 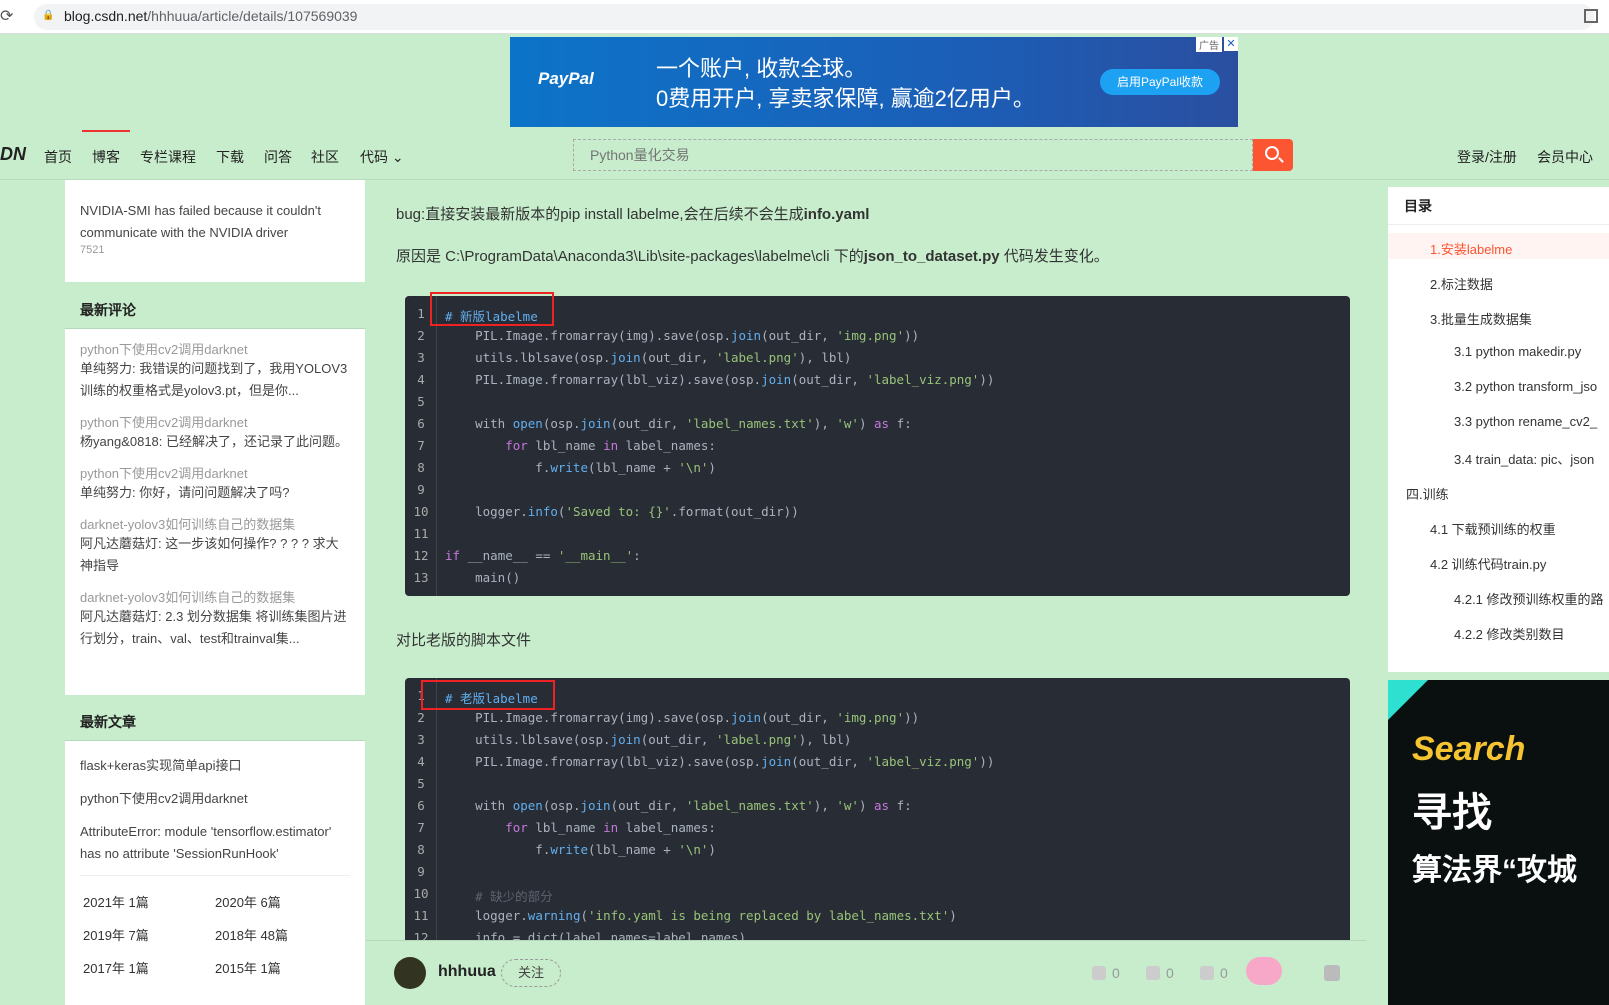 I want to click on paragraph-compare: 对比老版的脚本文件, so click(x=464, y=640).